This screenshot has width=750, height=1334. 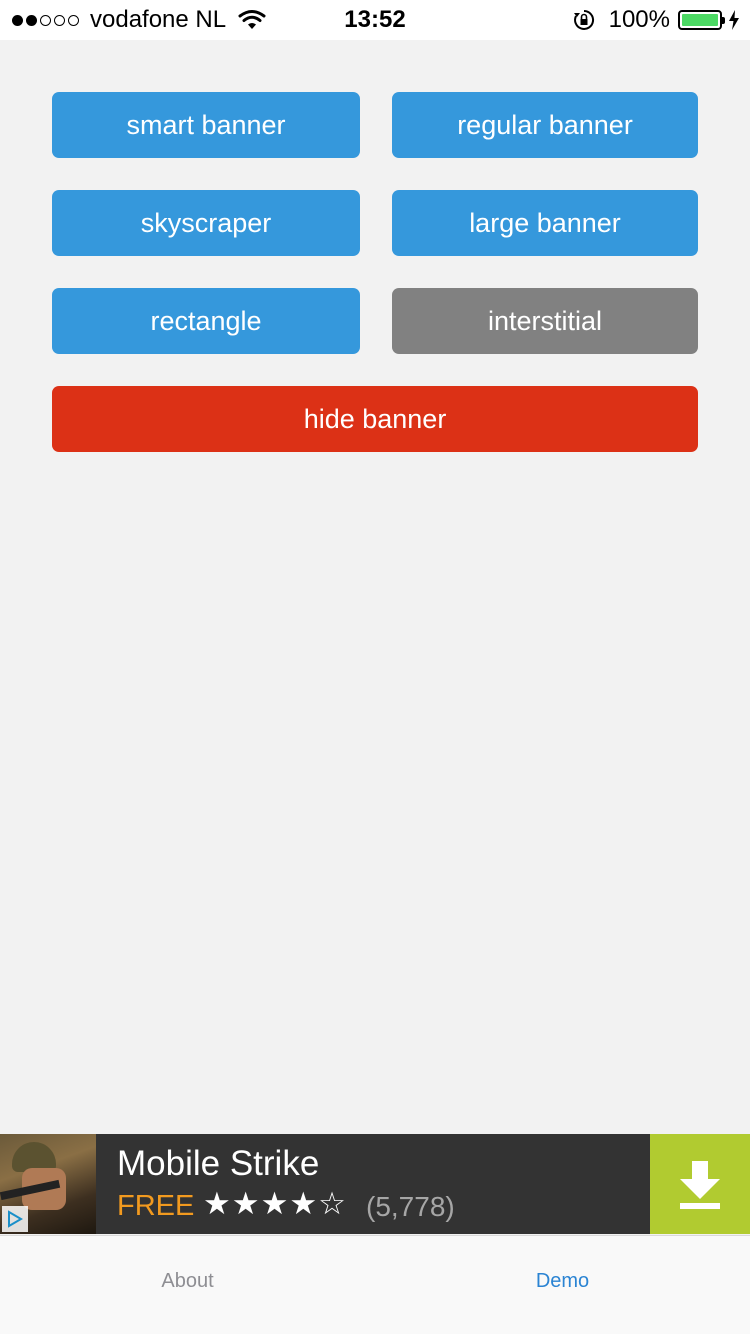 What do you see at coordinates (206, 223) in the screenshot?
I see `skyscraper-button: skyscraper` at bounding box center [206, 223].